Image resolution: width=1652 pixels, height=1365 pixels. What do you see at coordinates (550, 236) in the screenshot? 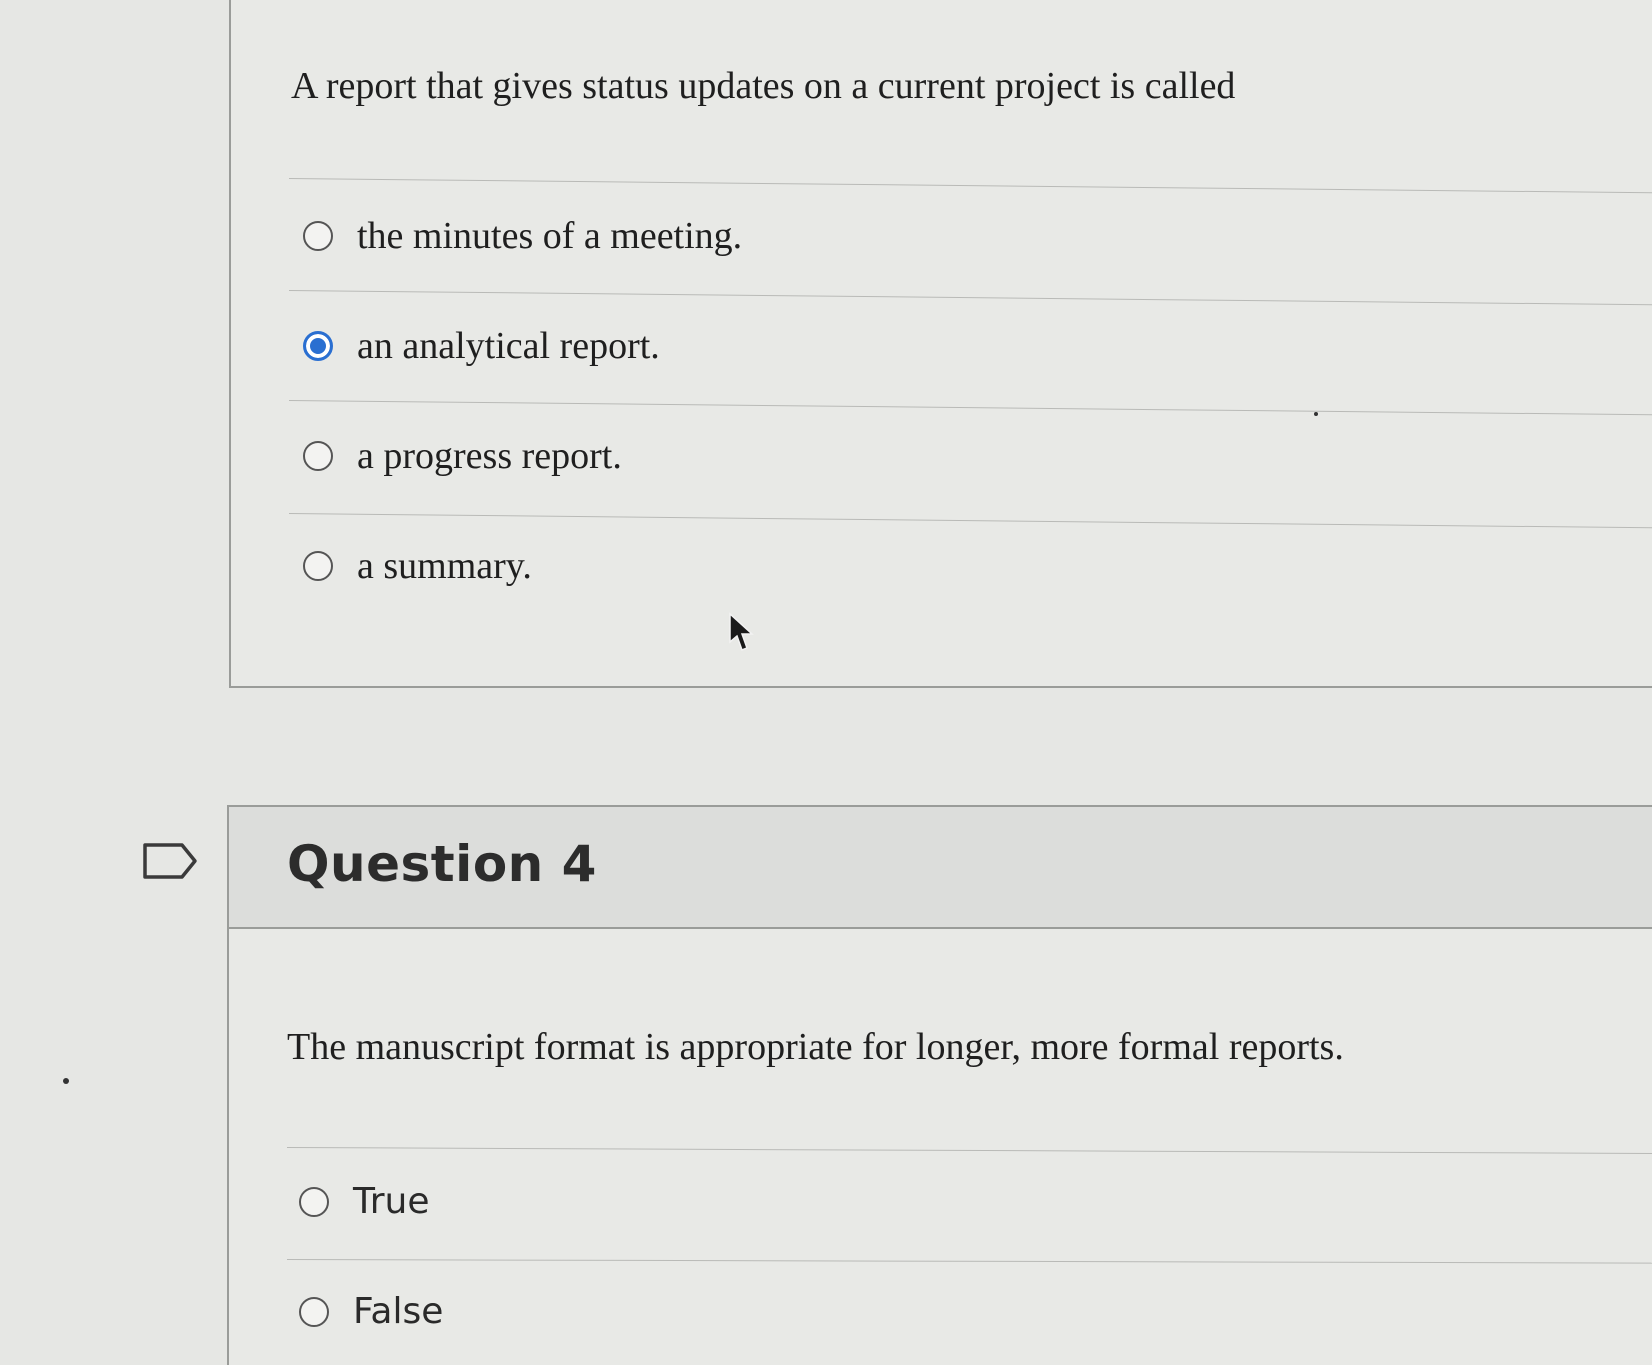
I see `answer-label: the minutes of a meeting.` at bounding box center [550, 236].